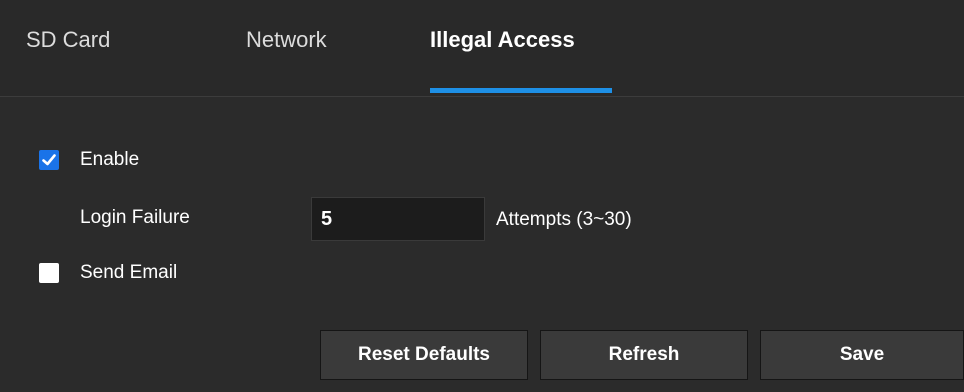 The width and height of the screenshot is (964, 392). What do you see at coordinates (424, 355) in the screenshot?
I see `reset-defaults-button: Reset Defaults` at bounding box center [424, 355].